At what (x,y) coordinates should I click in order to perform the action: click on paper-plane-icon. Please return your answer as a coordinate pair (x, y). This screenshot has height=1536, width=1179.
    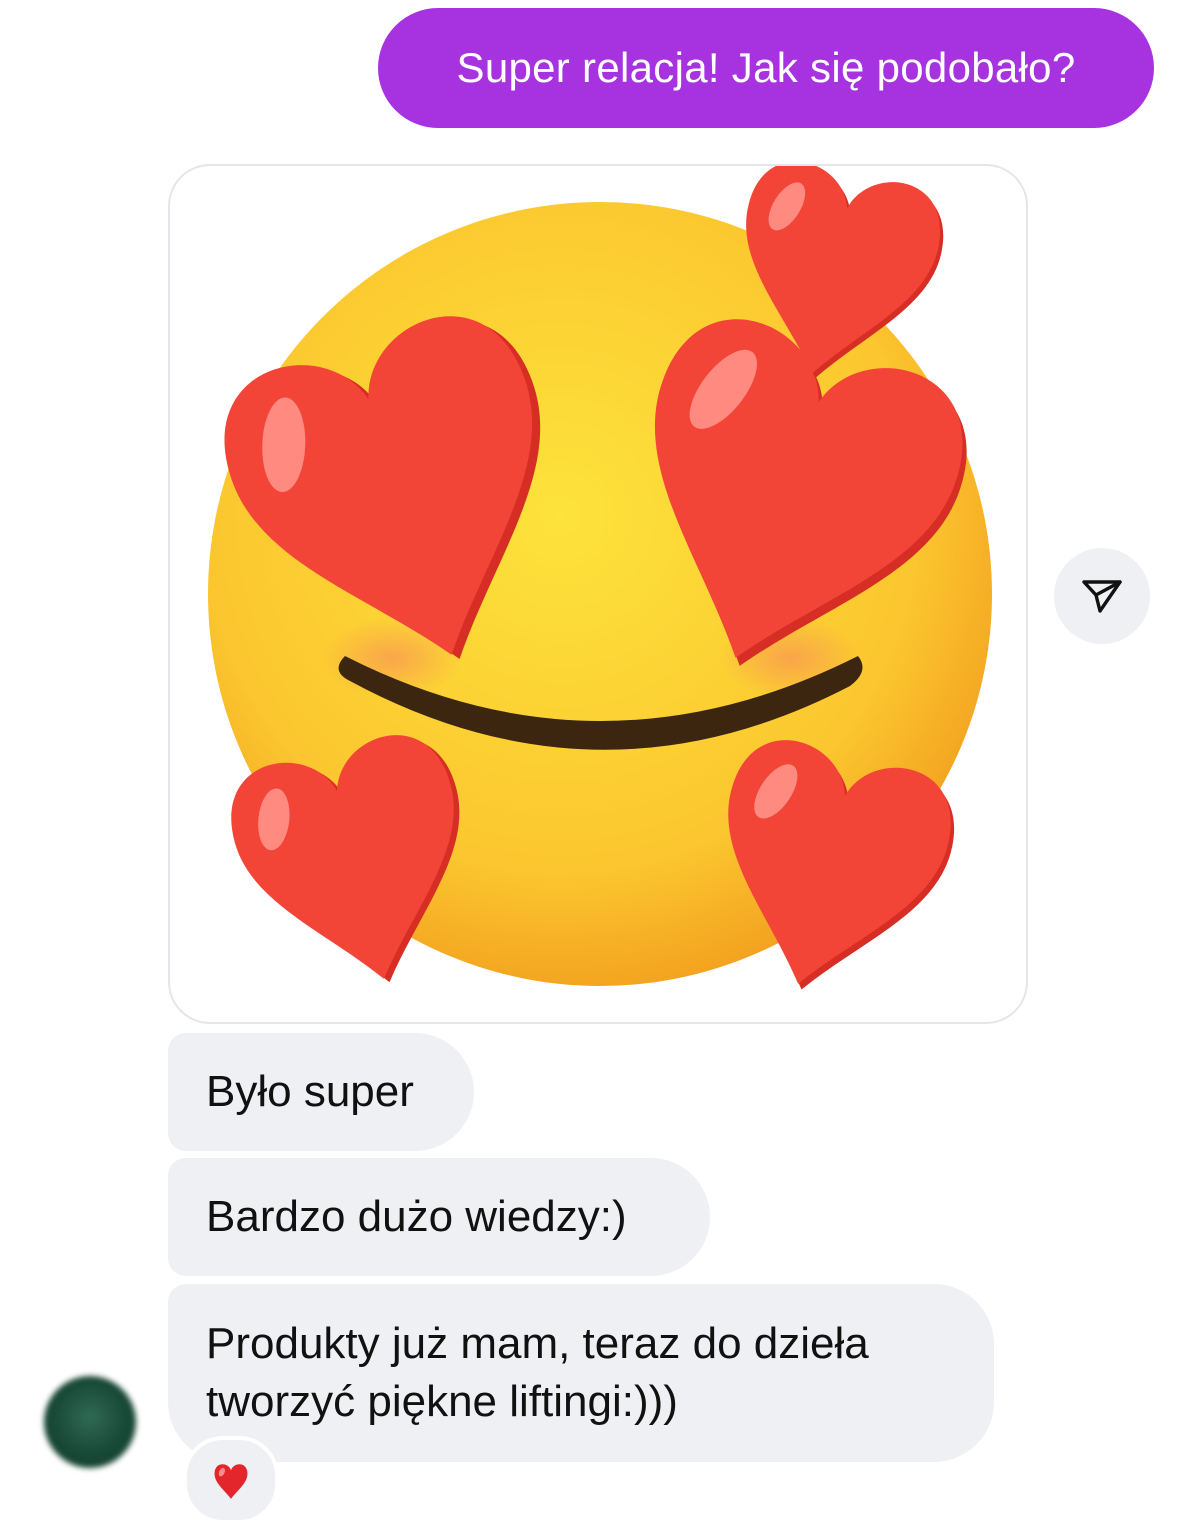
    Looking at the image, I should click on (1102, 596).